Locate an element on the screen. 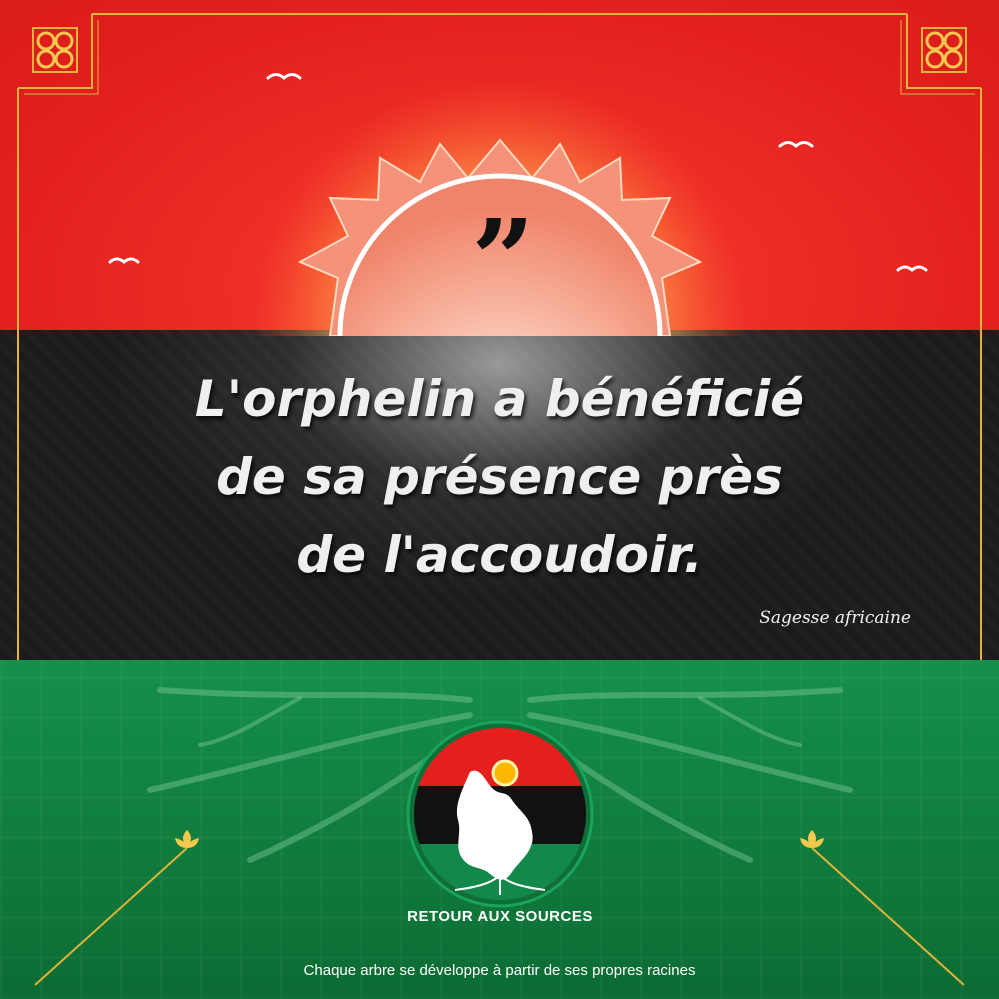 This screenshot has height=999, width=999. sun-logo-icon is located at coordinates (505, 773).